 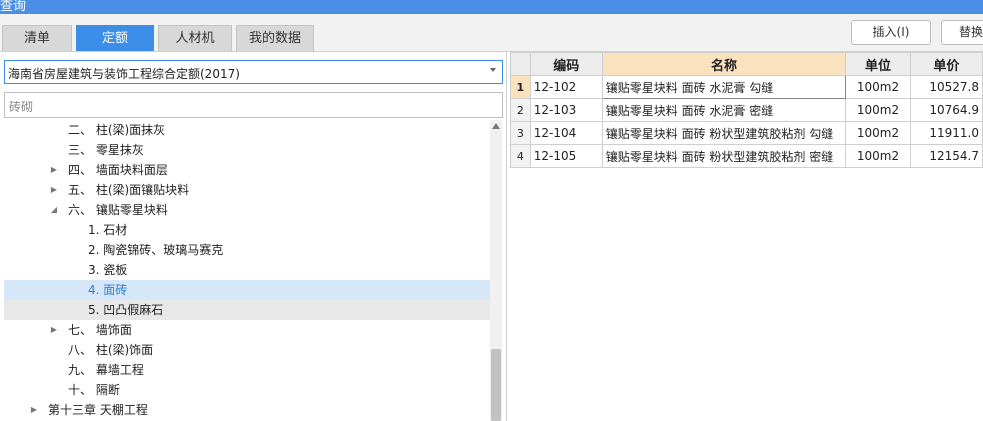 What do you see at coordinates (520, 87) in the screenshot?
I see `row-index: 1` at bounding box center [520, 87].